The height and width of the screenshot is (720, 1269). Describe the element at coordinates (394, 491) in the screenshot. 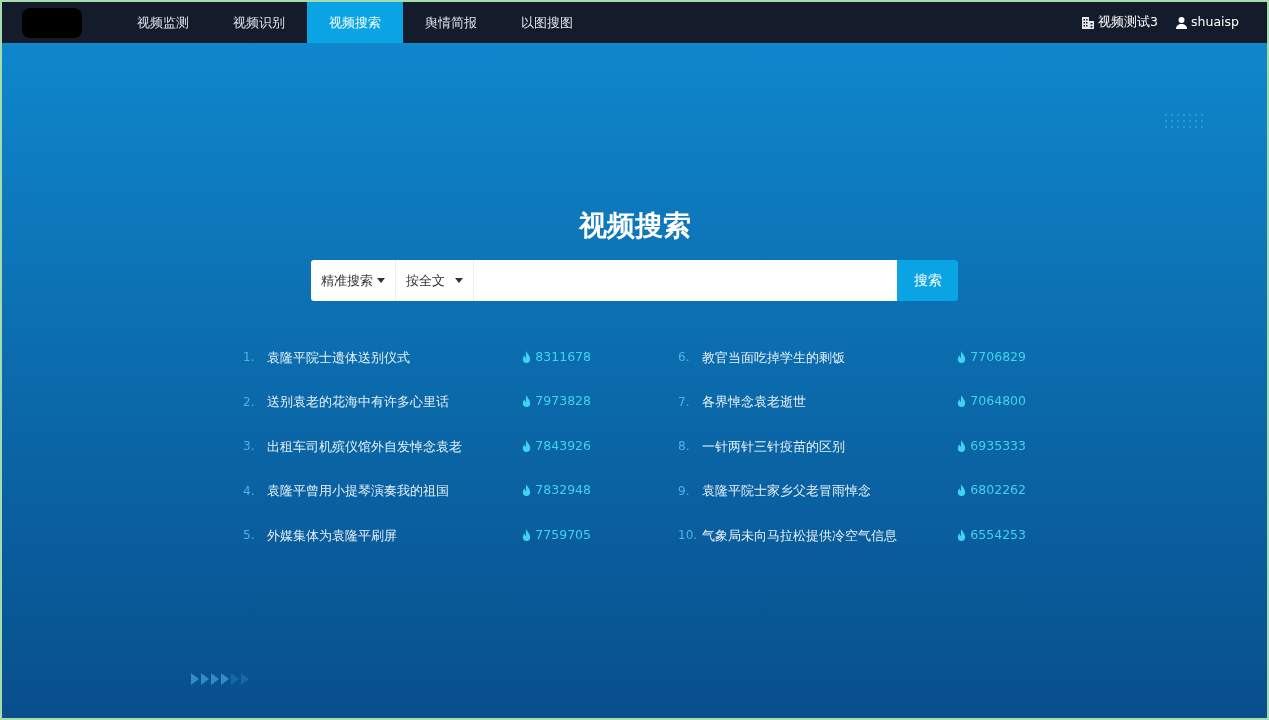

I see `trending-link: 袁隆平曾用小提琴演奏我的祖国` at that location.